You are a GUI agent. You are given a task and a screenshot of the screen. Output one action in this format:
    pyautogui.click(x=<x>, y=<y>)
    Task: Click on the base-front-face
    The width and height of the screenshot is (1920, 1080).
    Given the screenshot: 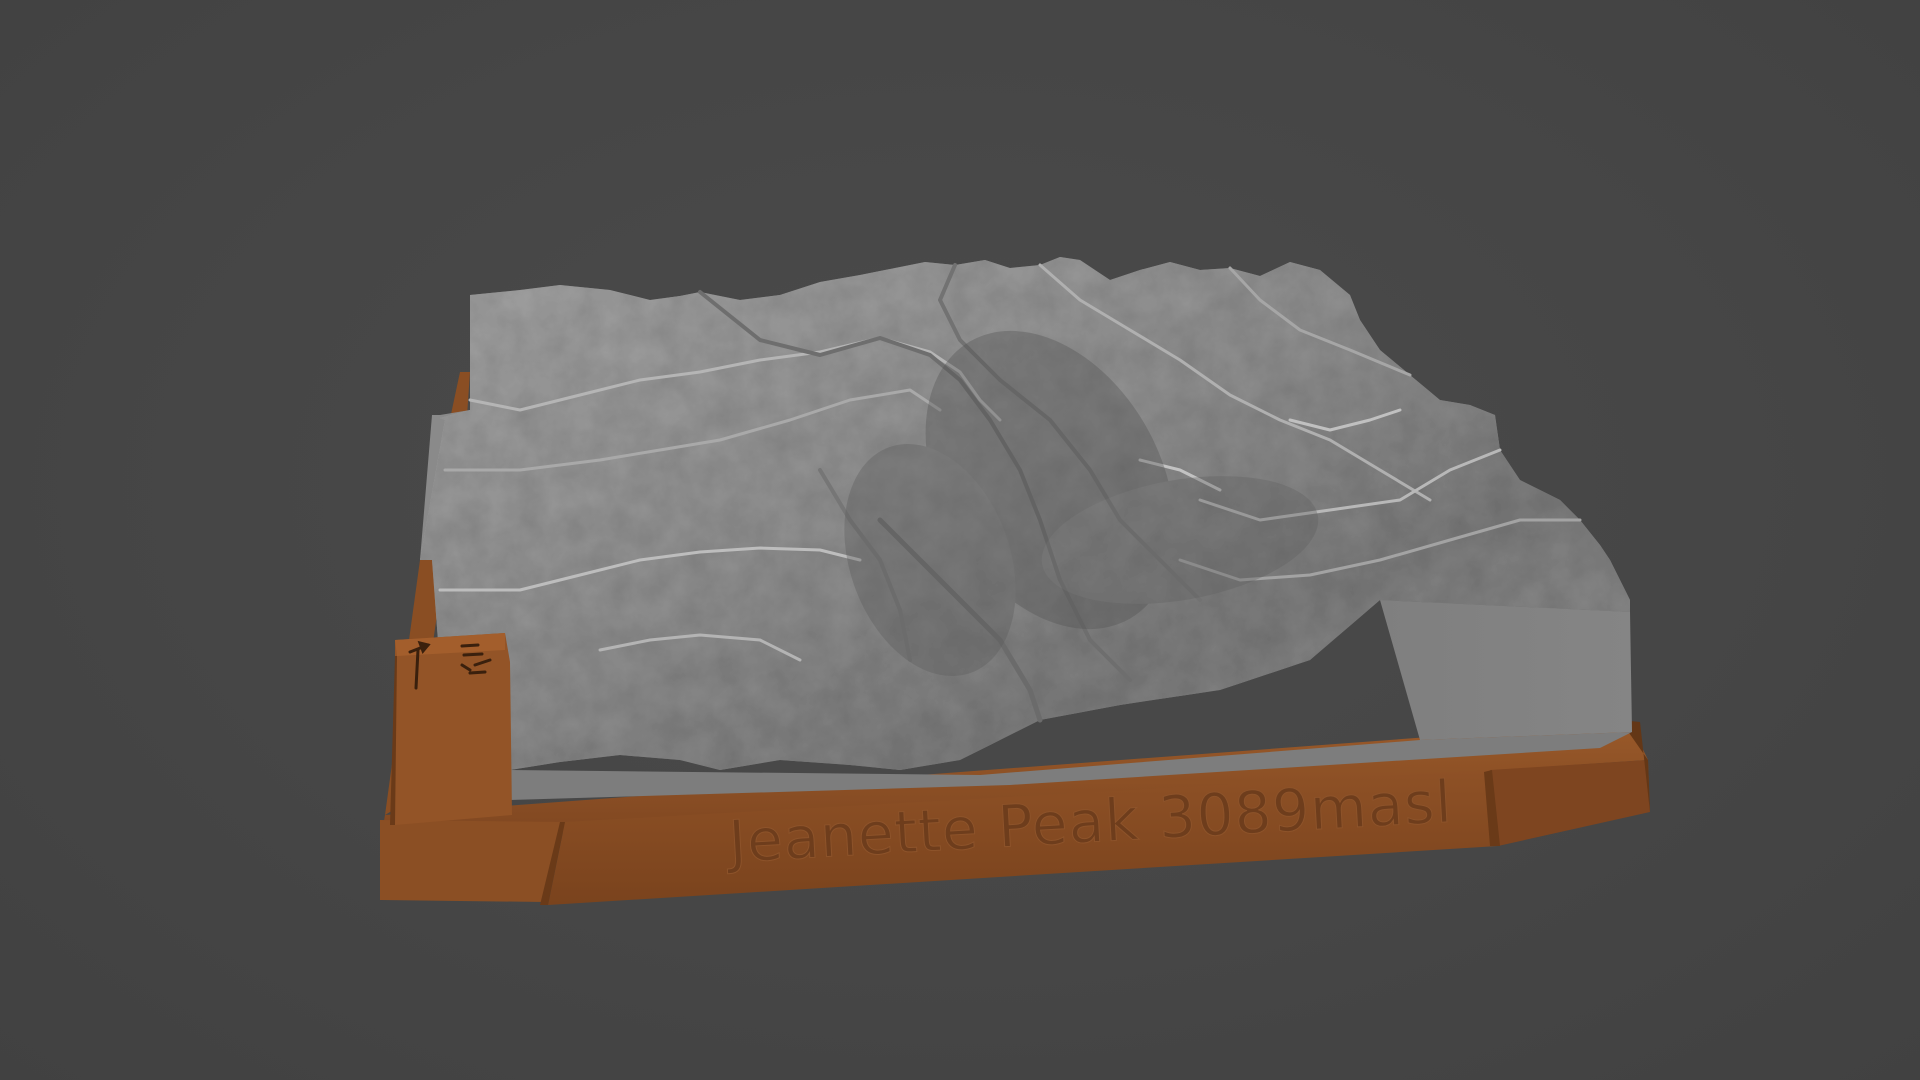 What is the action you would take?
    pyautogui.click(x=472, y=861)
    